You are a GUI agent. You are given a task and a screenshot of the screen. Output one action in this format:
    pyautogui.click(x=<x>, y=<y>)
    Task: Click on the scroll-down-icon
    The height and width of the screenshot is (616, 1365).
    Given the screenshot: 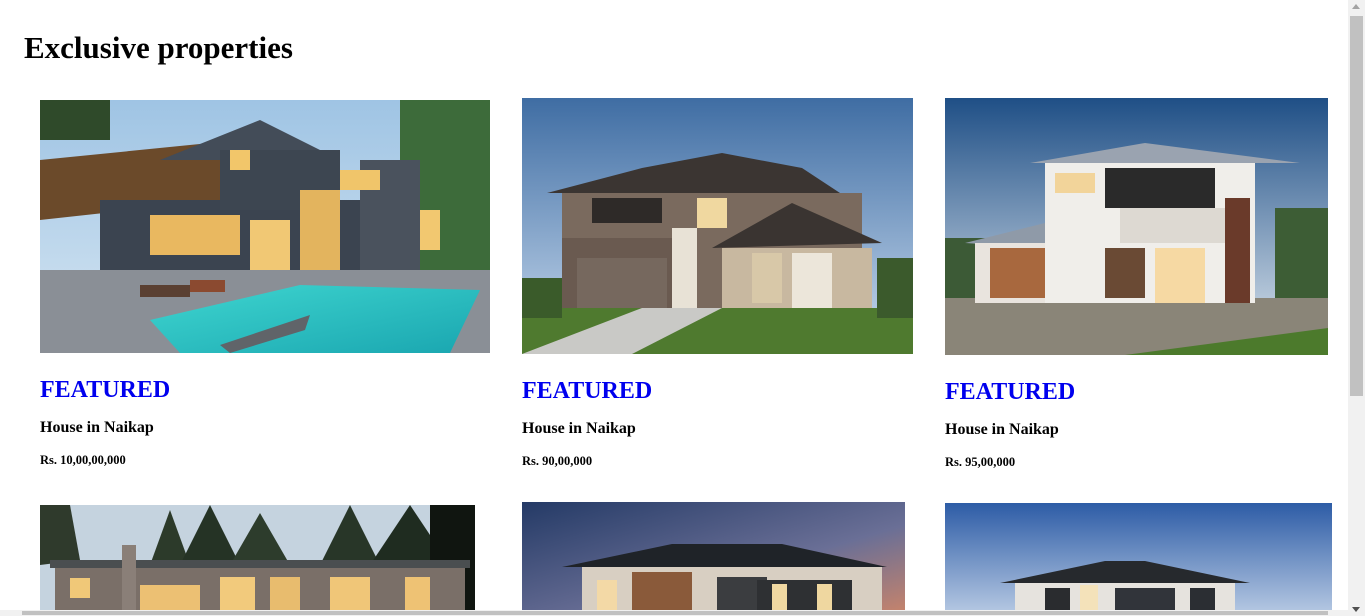 What is the action you would take?
    pyautogui.click(x=1356, y=609)
    